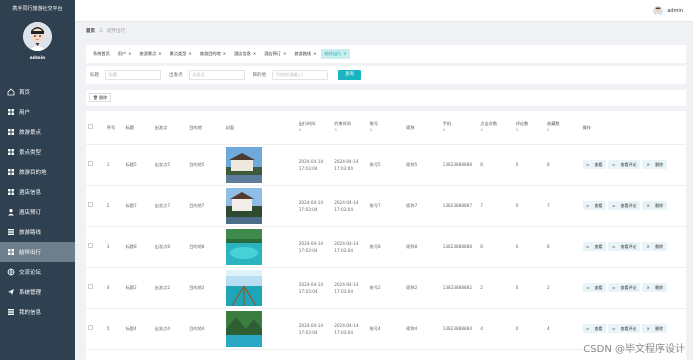 The height and width of the screenshot is (360, 693). What do you see at coordinates (335, 54) in the screenshot?
I see `tab: 结伴出行 ×` at bounding box center [335, 54].